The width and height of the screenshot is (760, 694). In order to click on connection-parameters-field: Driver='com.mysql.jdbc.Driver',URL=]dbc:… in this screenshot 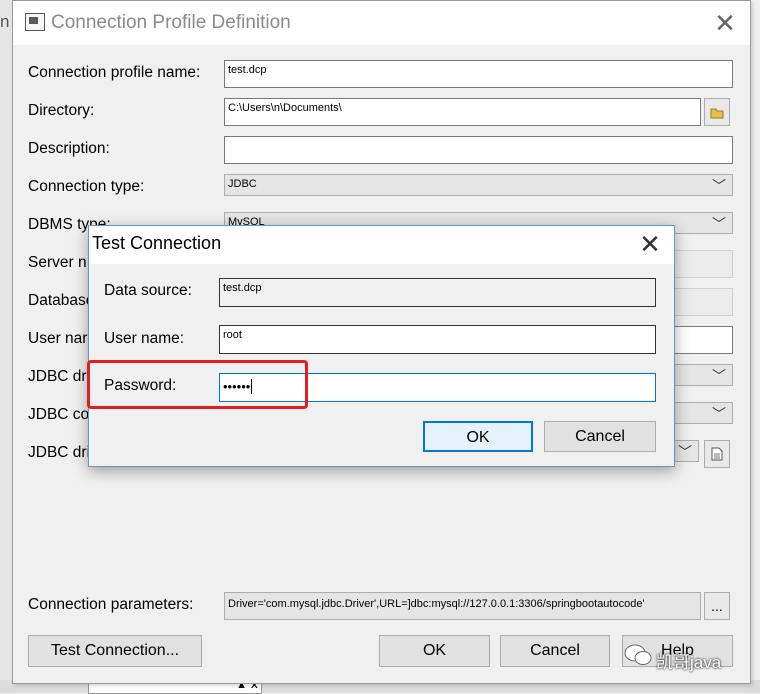, I will do `click(462, 606)`.